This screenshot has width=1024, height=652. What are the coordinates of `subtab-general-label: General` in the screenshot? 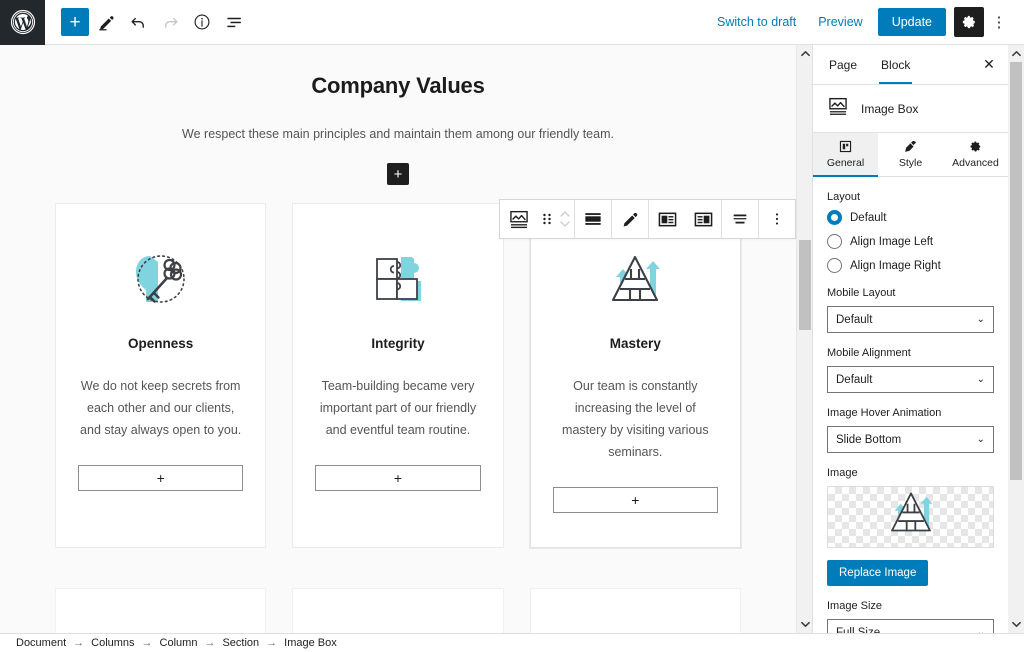 It's located at (845, 163).